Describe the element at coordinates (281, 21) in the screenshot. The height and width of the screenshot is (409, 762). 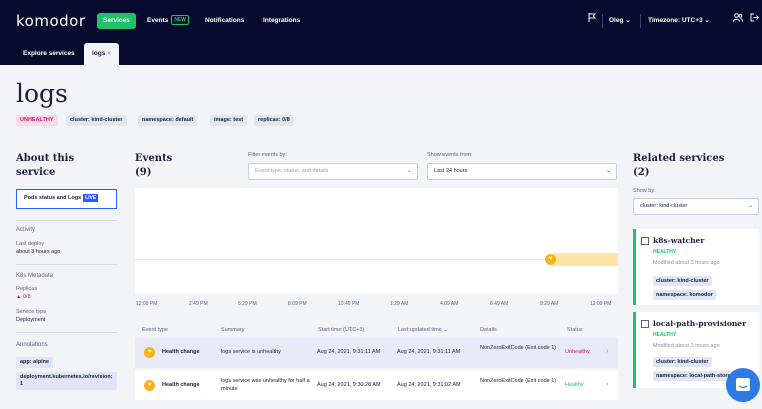
I see `nav-integrations: Integrations` at that location.